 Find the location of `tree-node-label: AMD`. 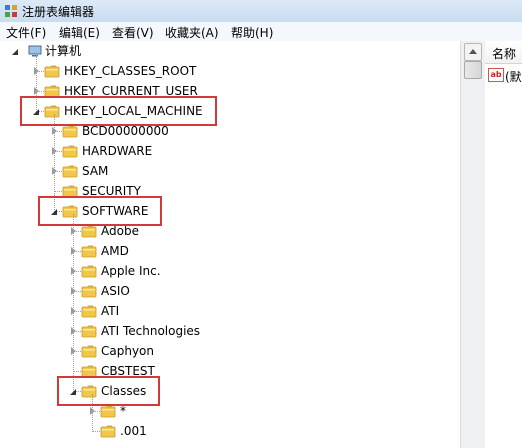

tree-node-label: AMD is located at coordinates (115, 251).